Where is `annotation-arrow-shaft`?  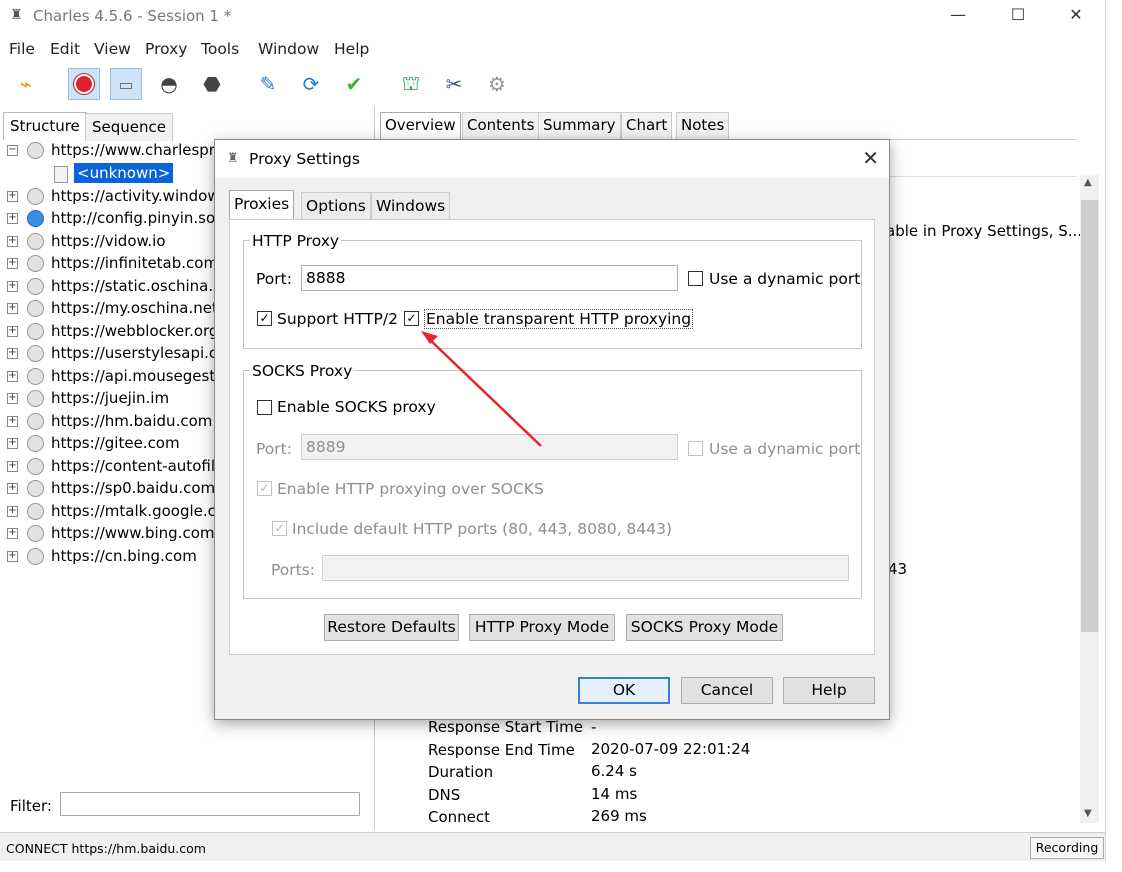
annotation-arrow-shaft is located at coordinates (484, 392).